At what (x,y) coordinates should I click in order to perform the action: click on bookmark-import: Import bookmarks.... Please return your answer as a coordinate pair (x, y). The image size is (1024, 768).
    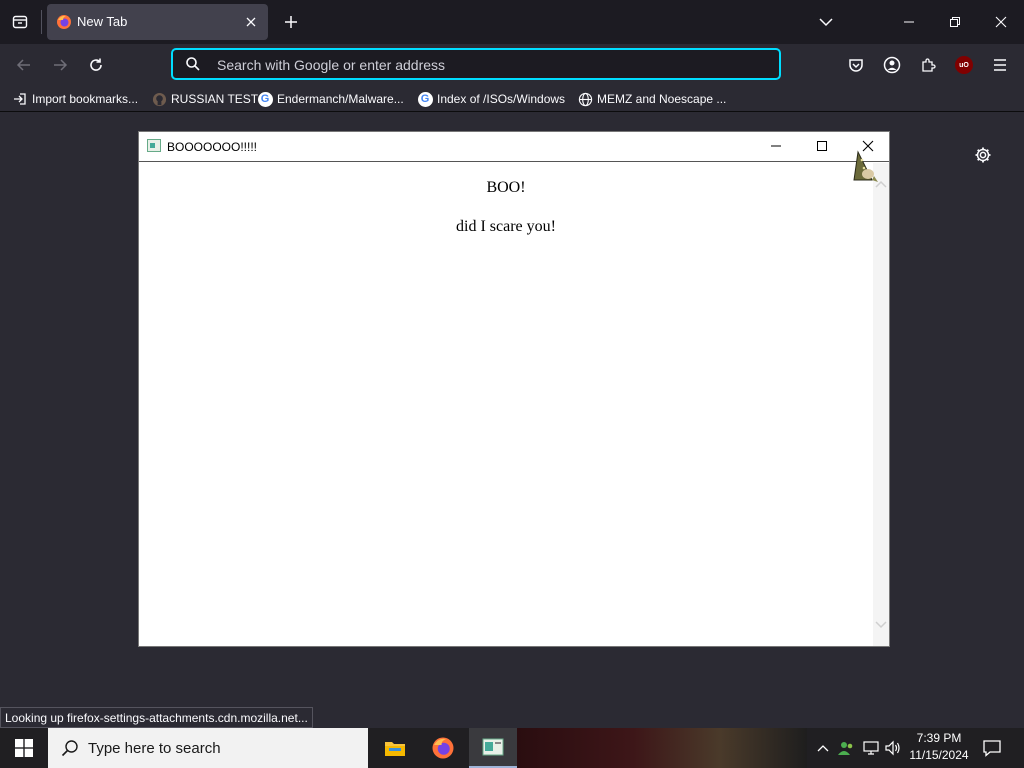
    Looking at the image, I should click on (75, 99).